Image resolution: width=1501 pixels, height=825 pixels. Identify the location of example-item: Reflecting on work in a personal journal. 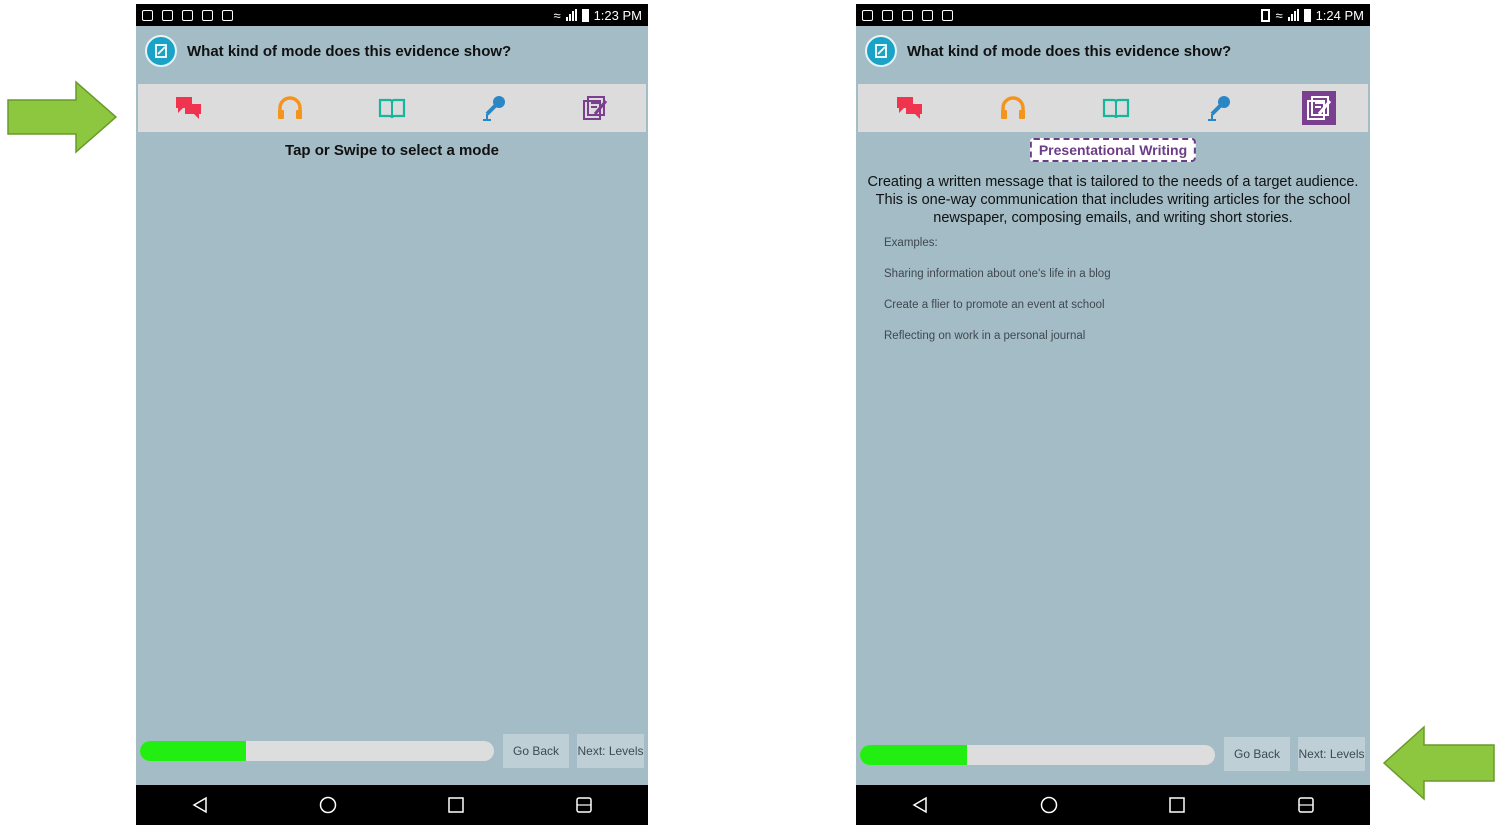
(985, 336).